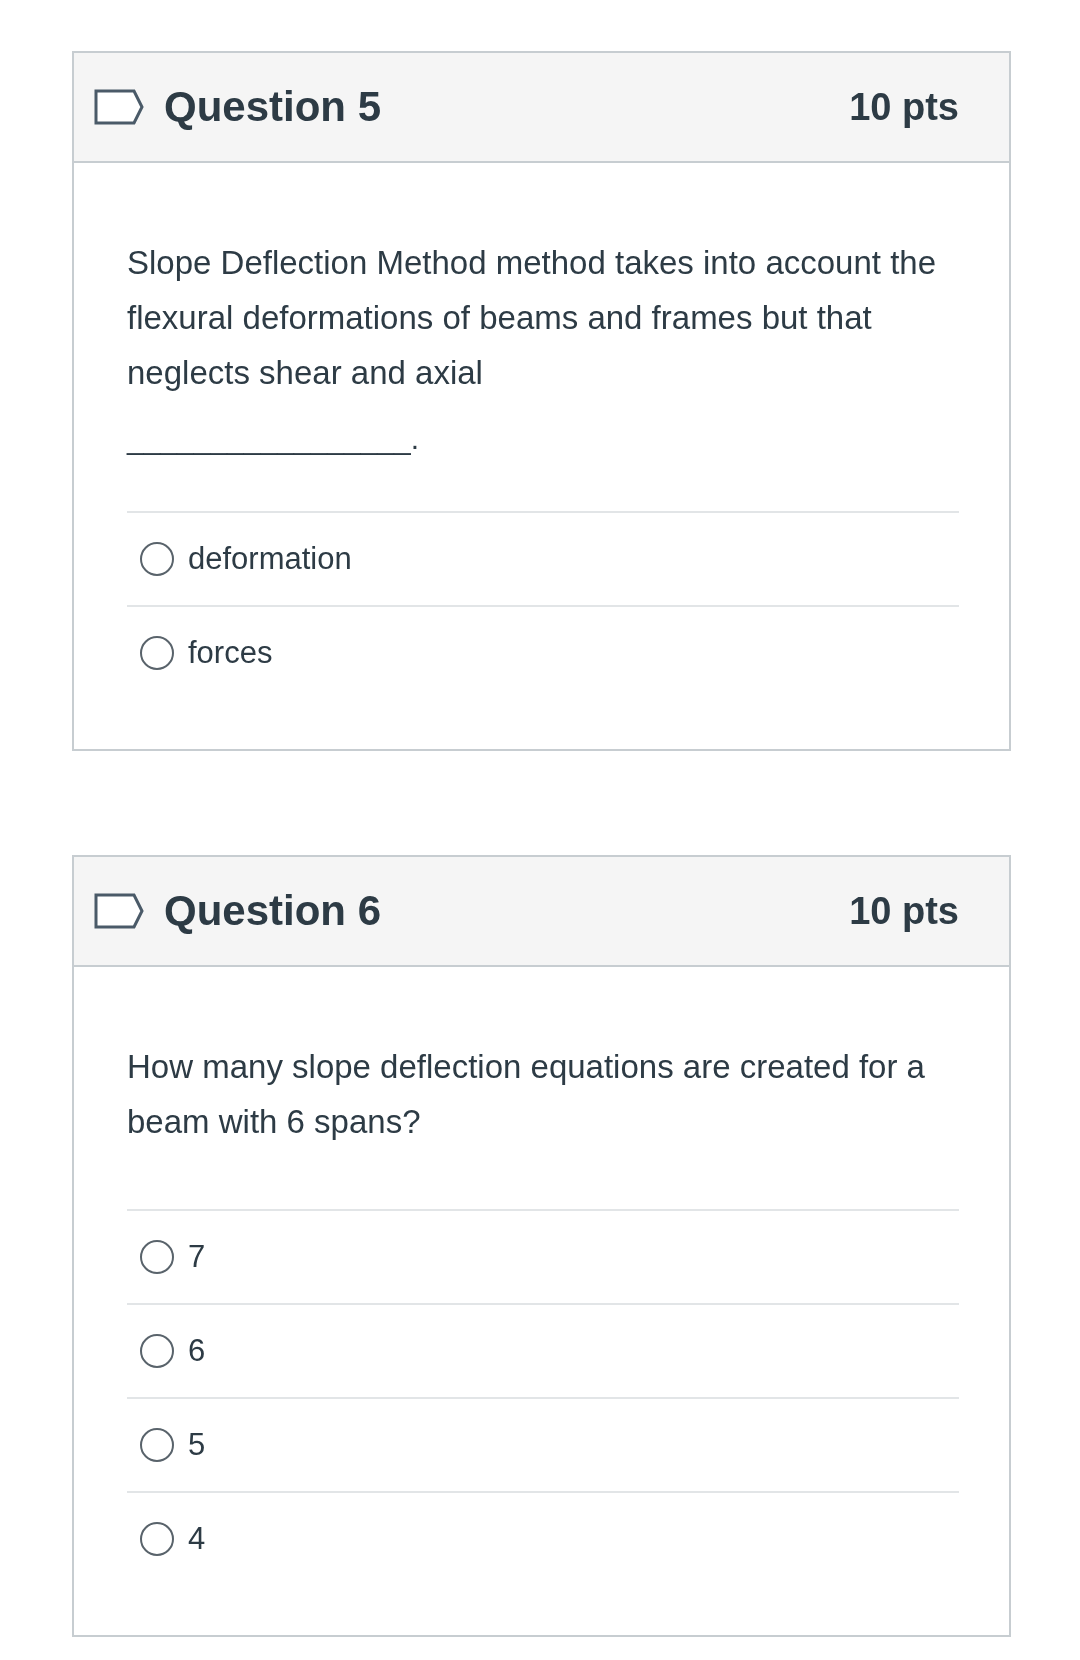 Image resolution: width=1080 pixels, height=1660 pixels. I want to click on answer-label: 4, so click(197, 1539).